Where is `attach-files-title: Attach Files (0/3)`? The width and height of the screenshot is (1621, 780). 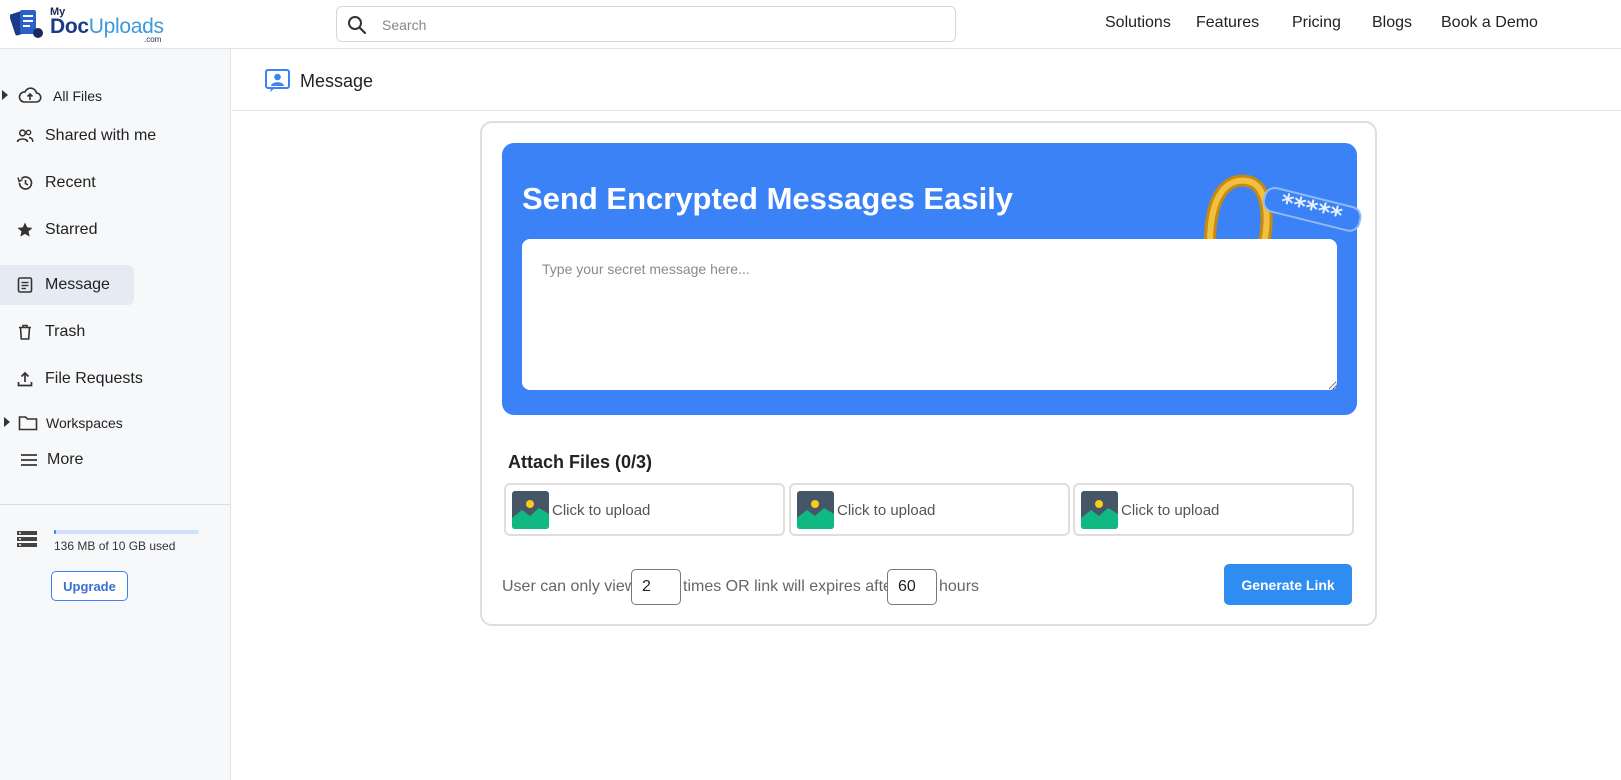 attach-files-title: Attach Files (0/3) is located at coordinates (580, 462).